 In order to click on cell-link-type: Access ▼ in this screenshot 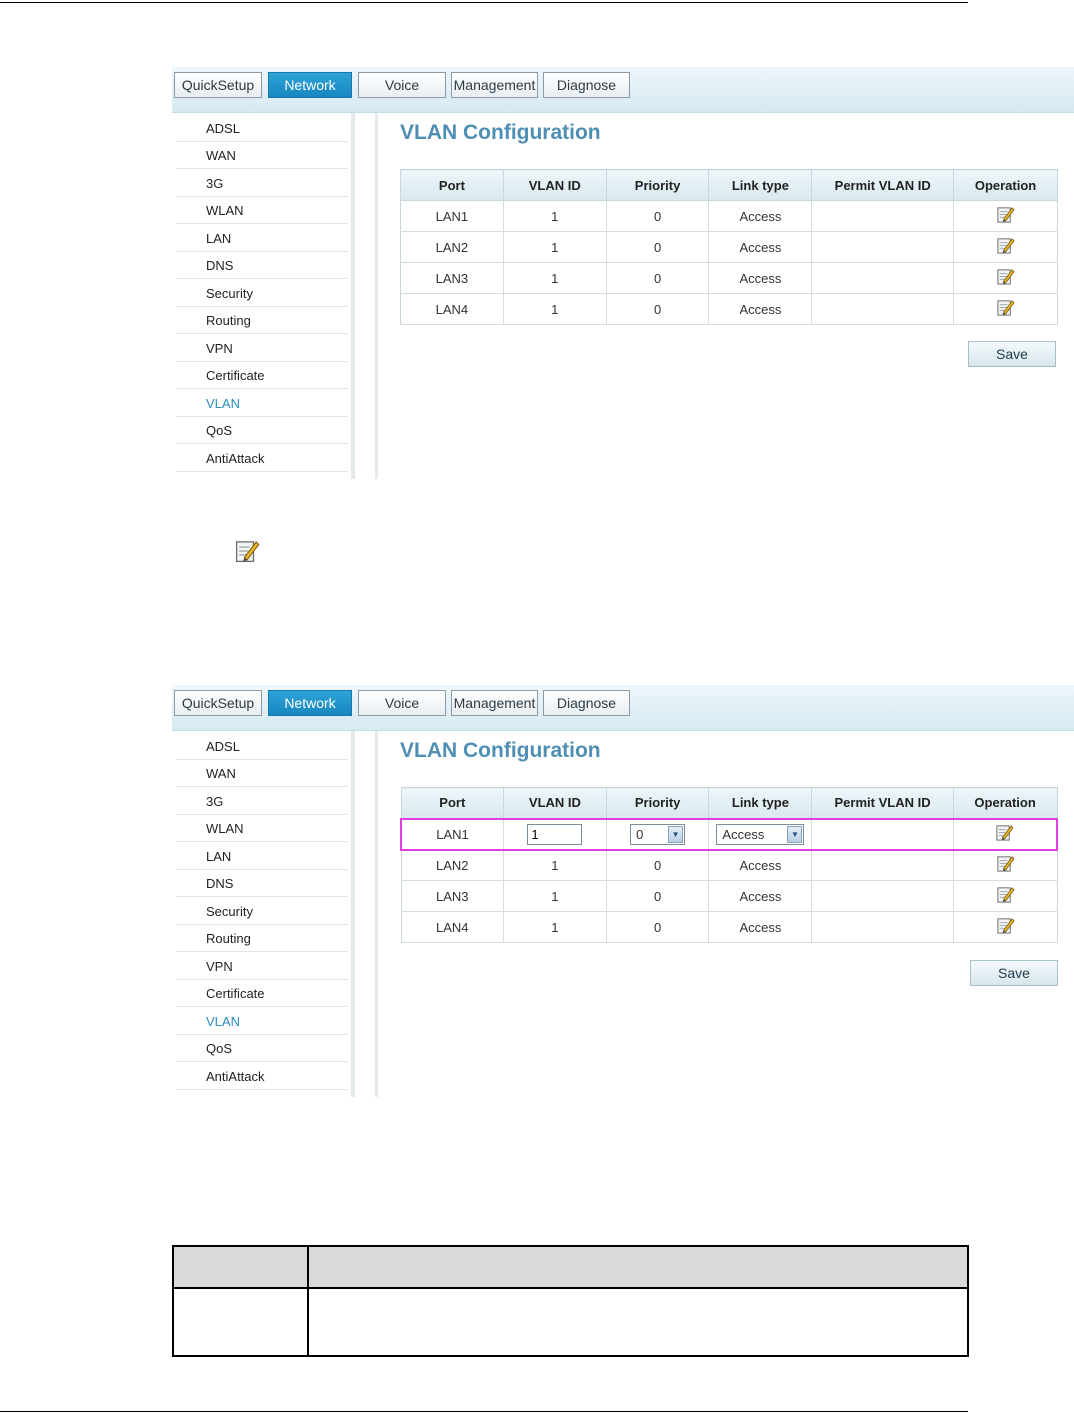, I will do `click(760, 834)`.